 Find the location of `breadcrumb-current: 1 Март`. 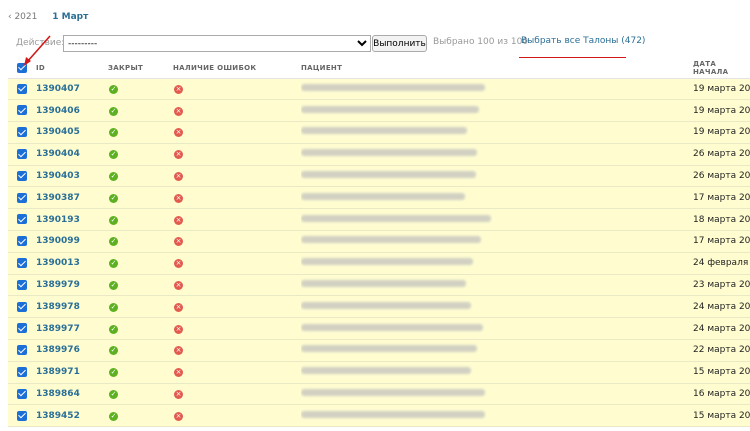

breadcrumb-current: 1 Март is located at coordinates (70, 17).